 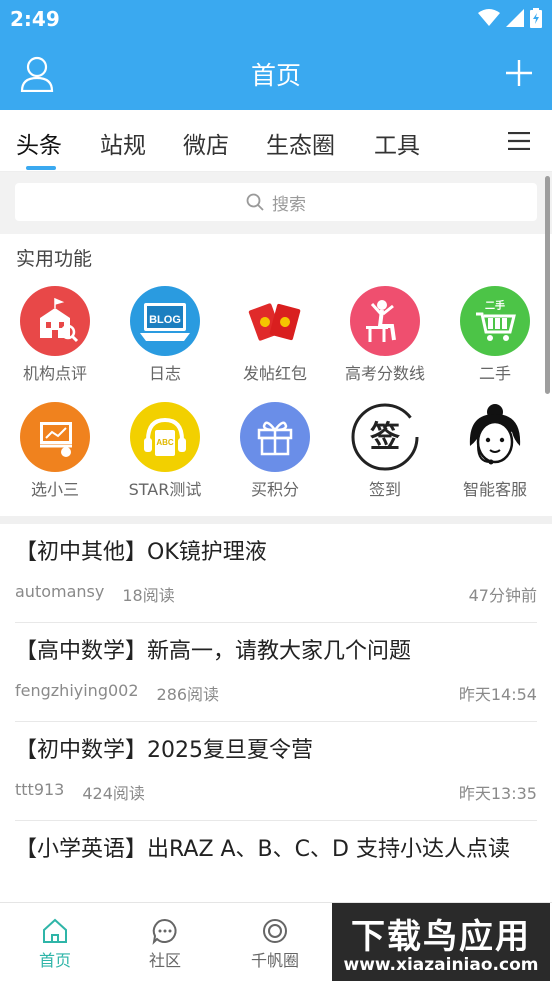 I want to click on tab-headlines: 头条, so click(x=39, y=143).